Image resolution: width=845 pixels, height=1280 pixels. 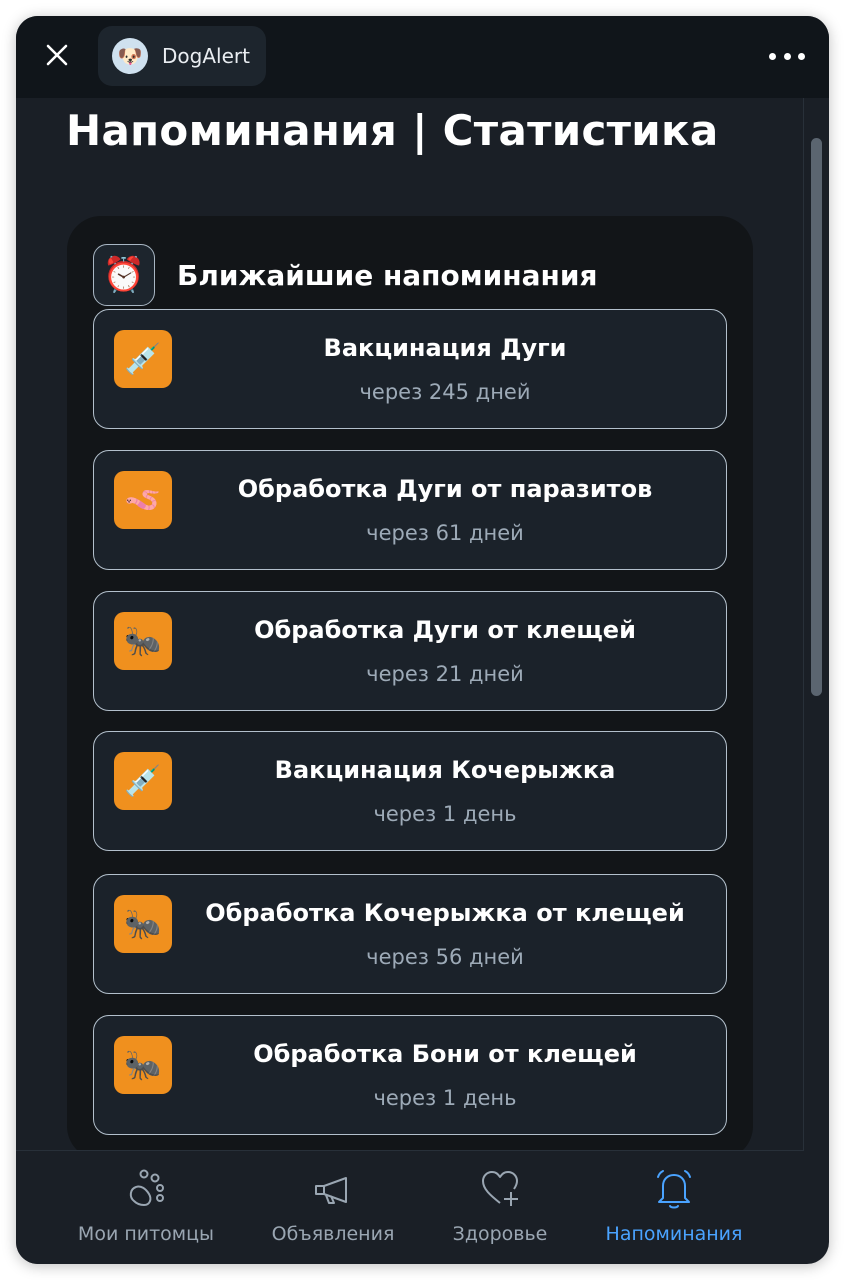 What do you see at coordinates (130, 56) in the screenshot?
I see `dog-face-icon: 🐶` at bounding box center [130, 56].